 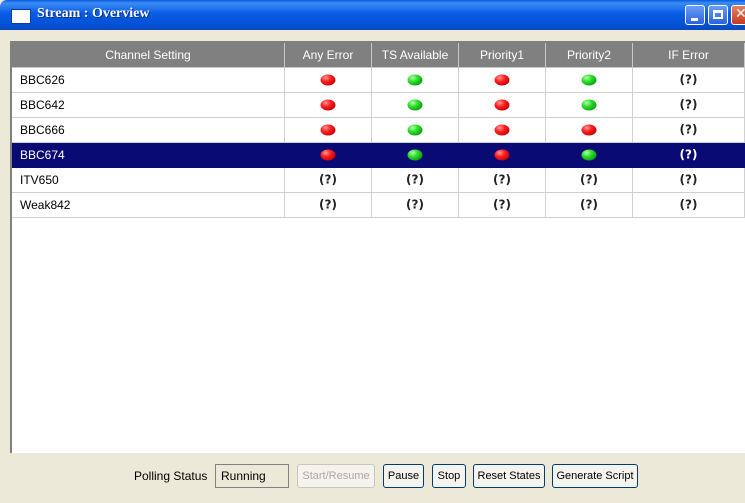 I want to click on table-row: Weak842 (?) (?) (?) (?) (?), so click(x=378, y=205).